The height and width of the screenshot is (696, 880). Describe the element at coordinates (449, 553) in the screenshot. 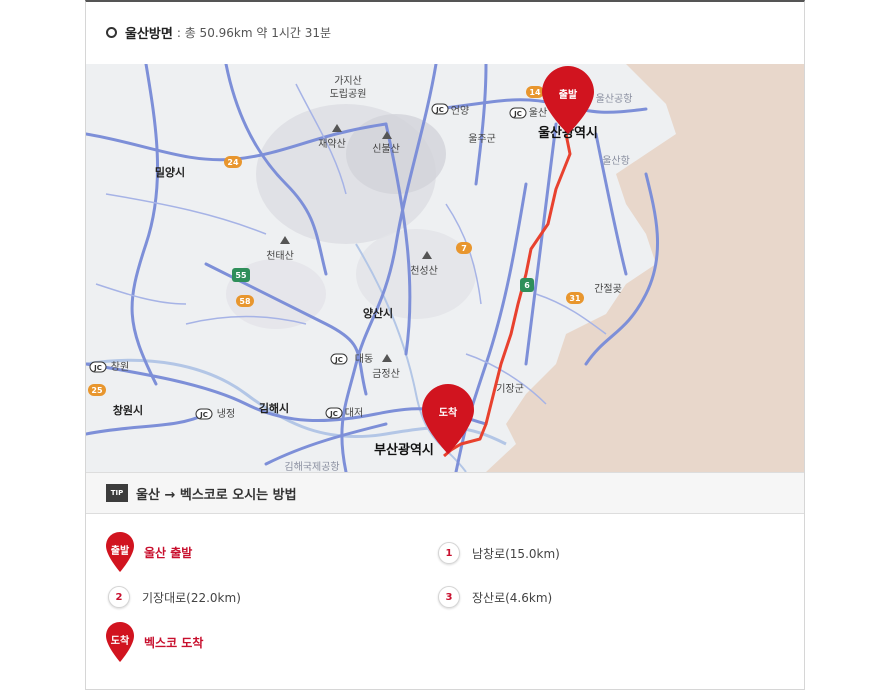

I see `step-number-badge: 1` at that location.